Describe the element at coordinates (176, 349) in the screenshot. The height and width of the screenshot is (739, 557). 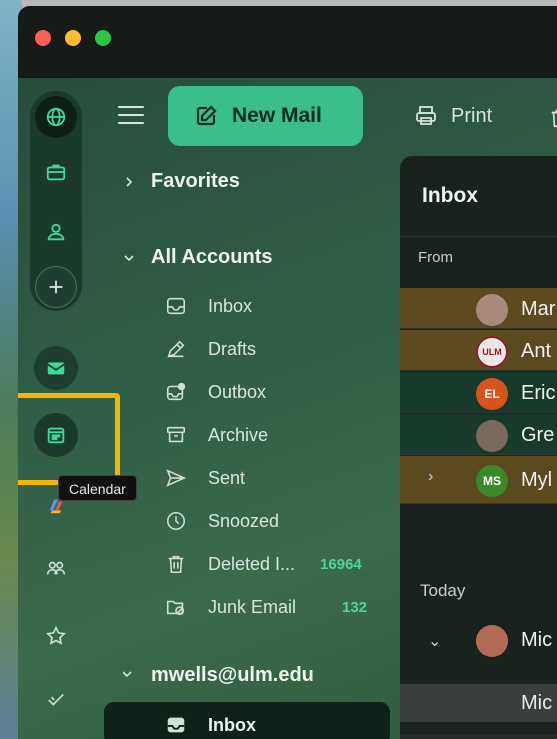
I see `pencil-icon` at that location.